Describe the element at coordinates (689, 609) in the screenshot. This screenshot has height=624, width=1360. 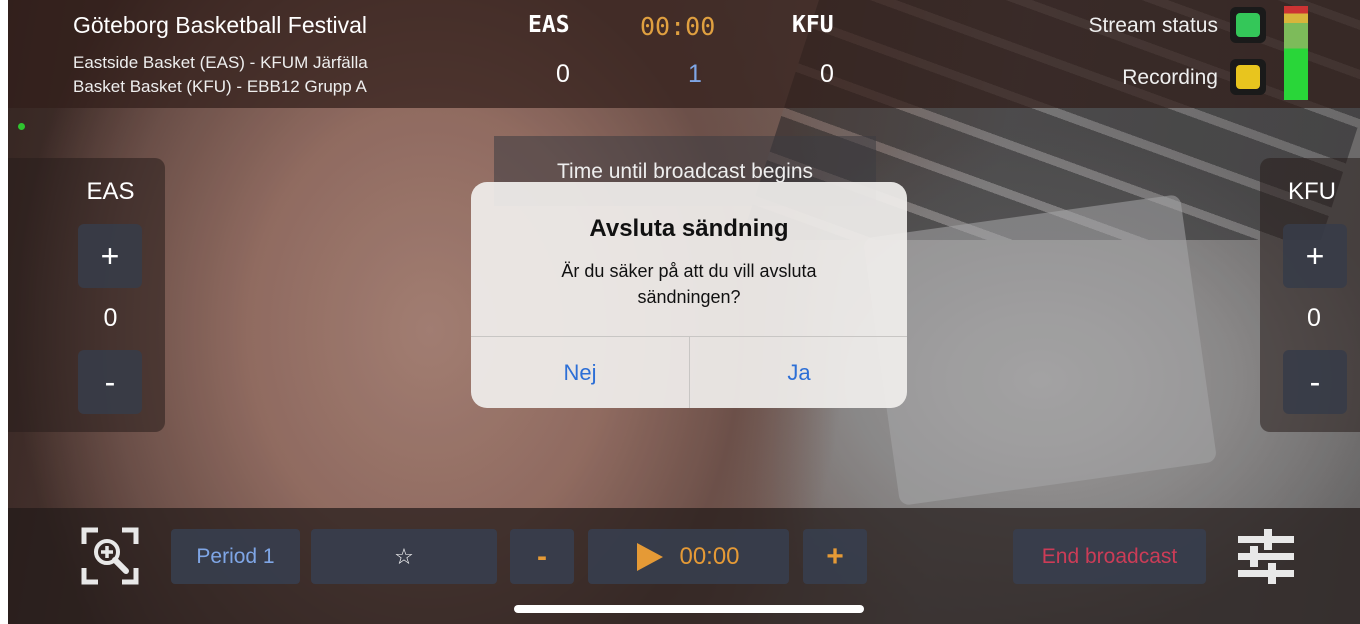
I see `home-indicator` at that location.